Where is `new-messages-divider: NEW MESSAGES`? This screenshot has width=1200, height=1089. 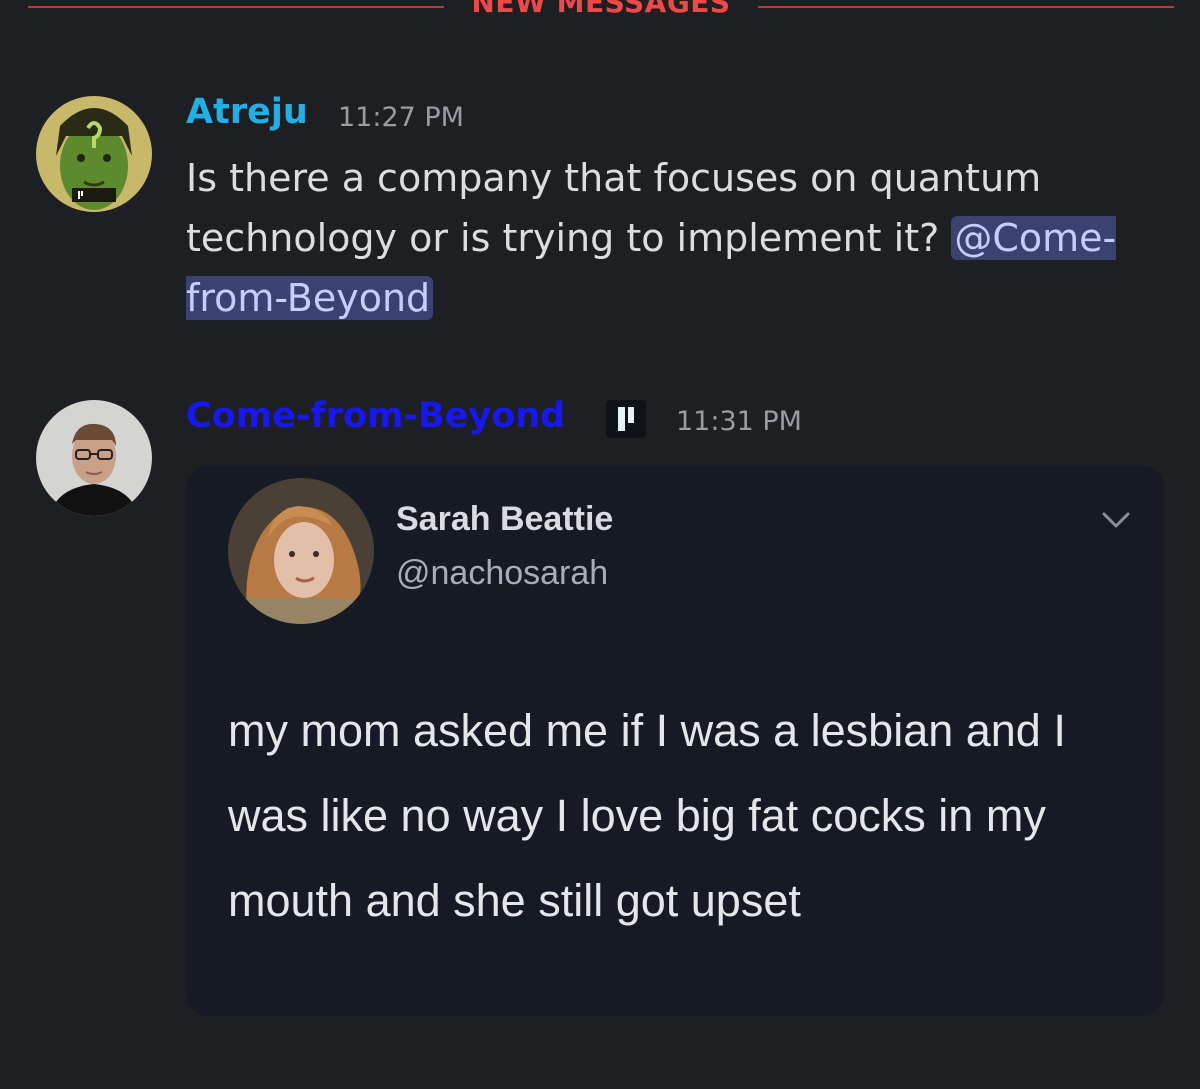
new-messages-divider: NEW MESSAGES is located at coordinates (600, 12).